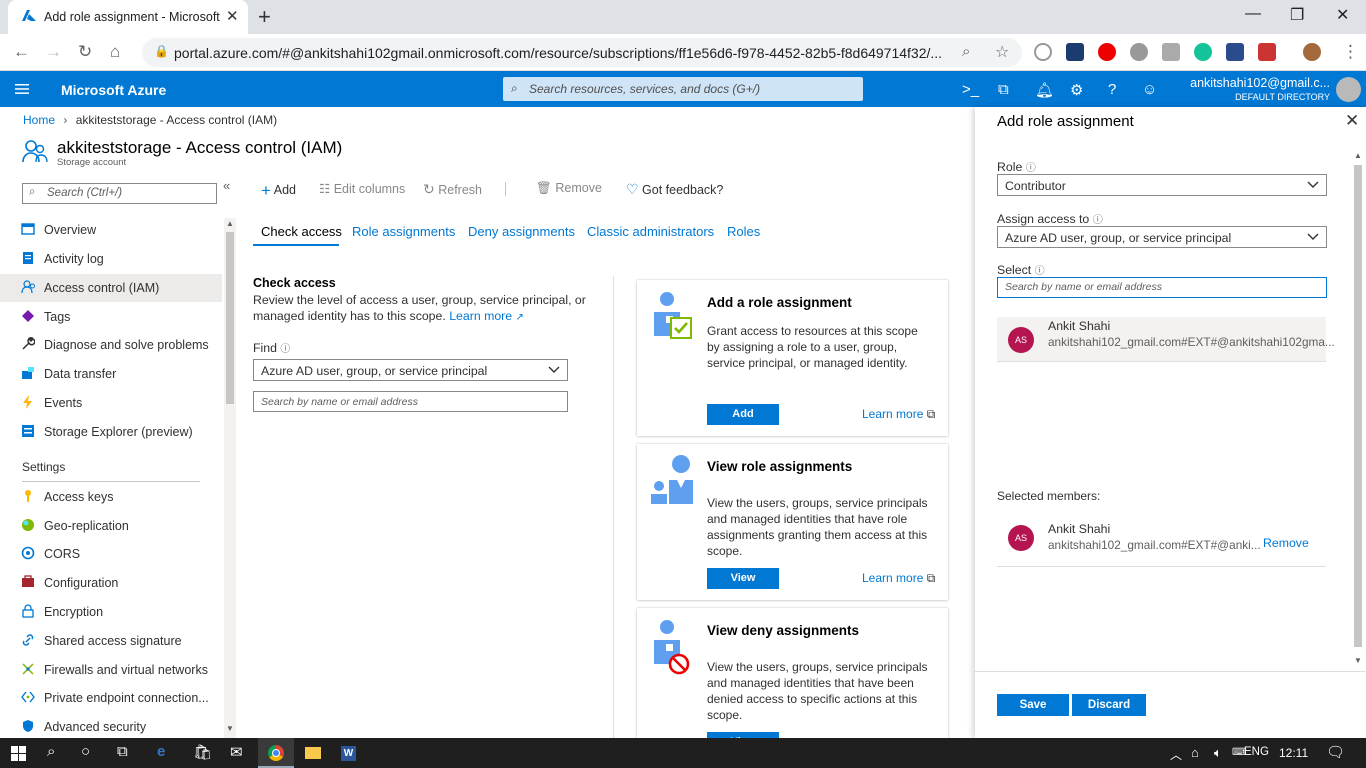 Image resolution: width=1366 pixels, height=768 pixels. Describe the element at coordinates (1358, 406) in the screenshot. I see `panel-scroll-thumb` at that location.